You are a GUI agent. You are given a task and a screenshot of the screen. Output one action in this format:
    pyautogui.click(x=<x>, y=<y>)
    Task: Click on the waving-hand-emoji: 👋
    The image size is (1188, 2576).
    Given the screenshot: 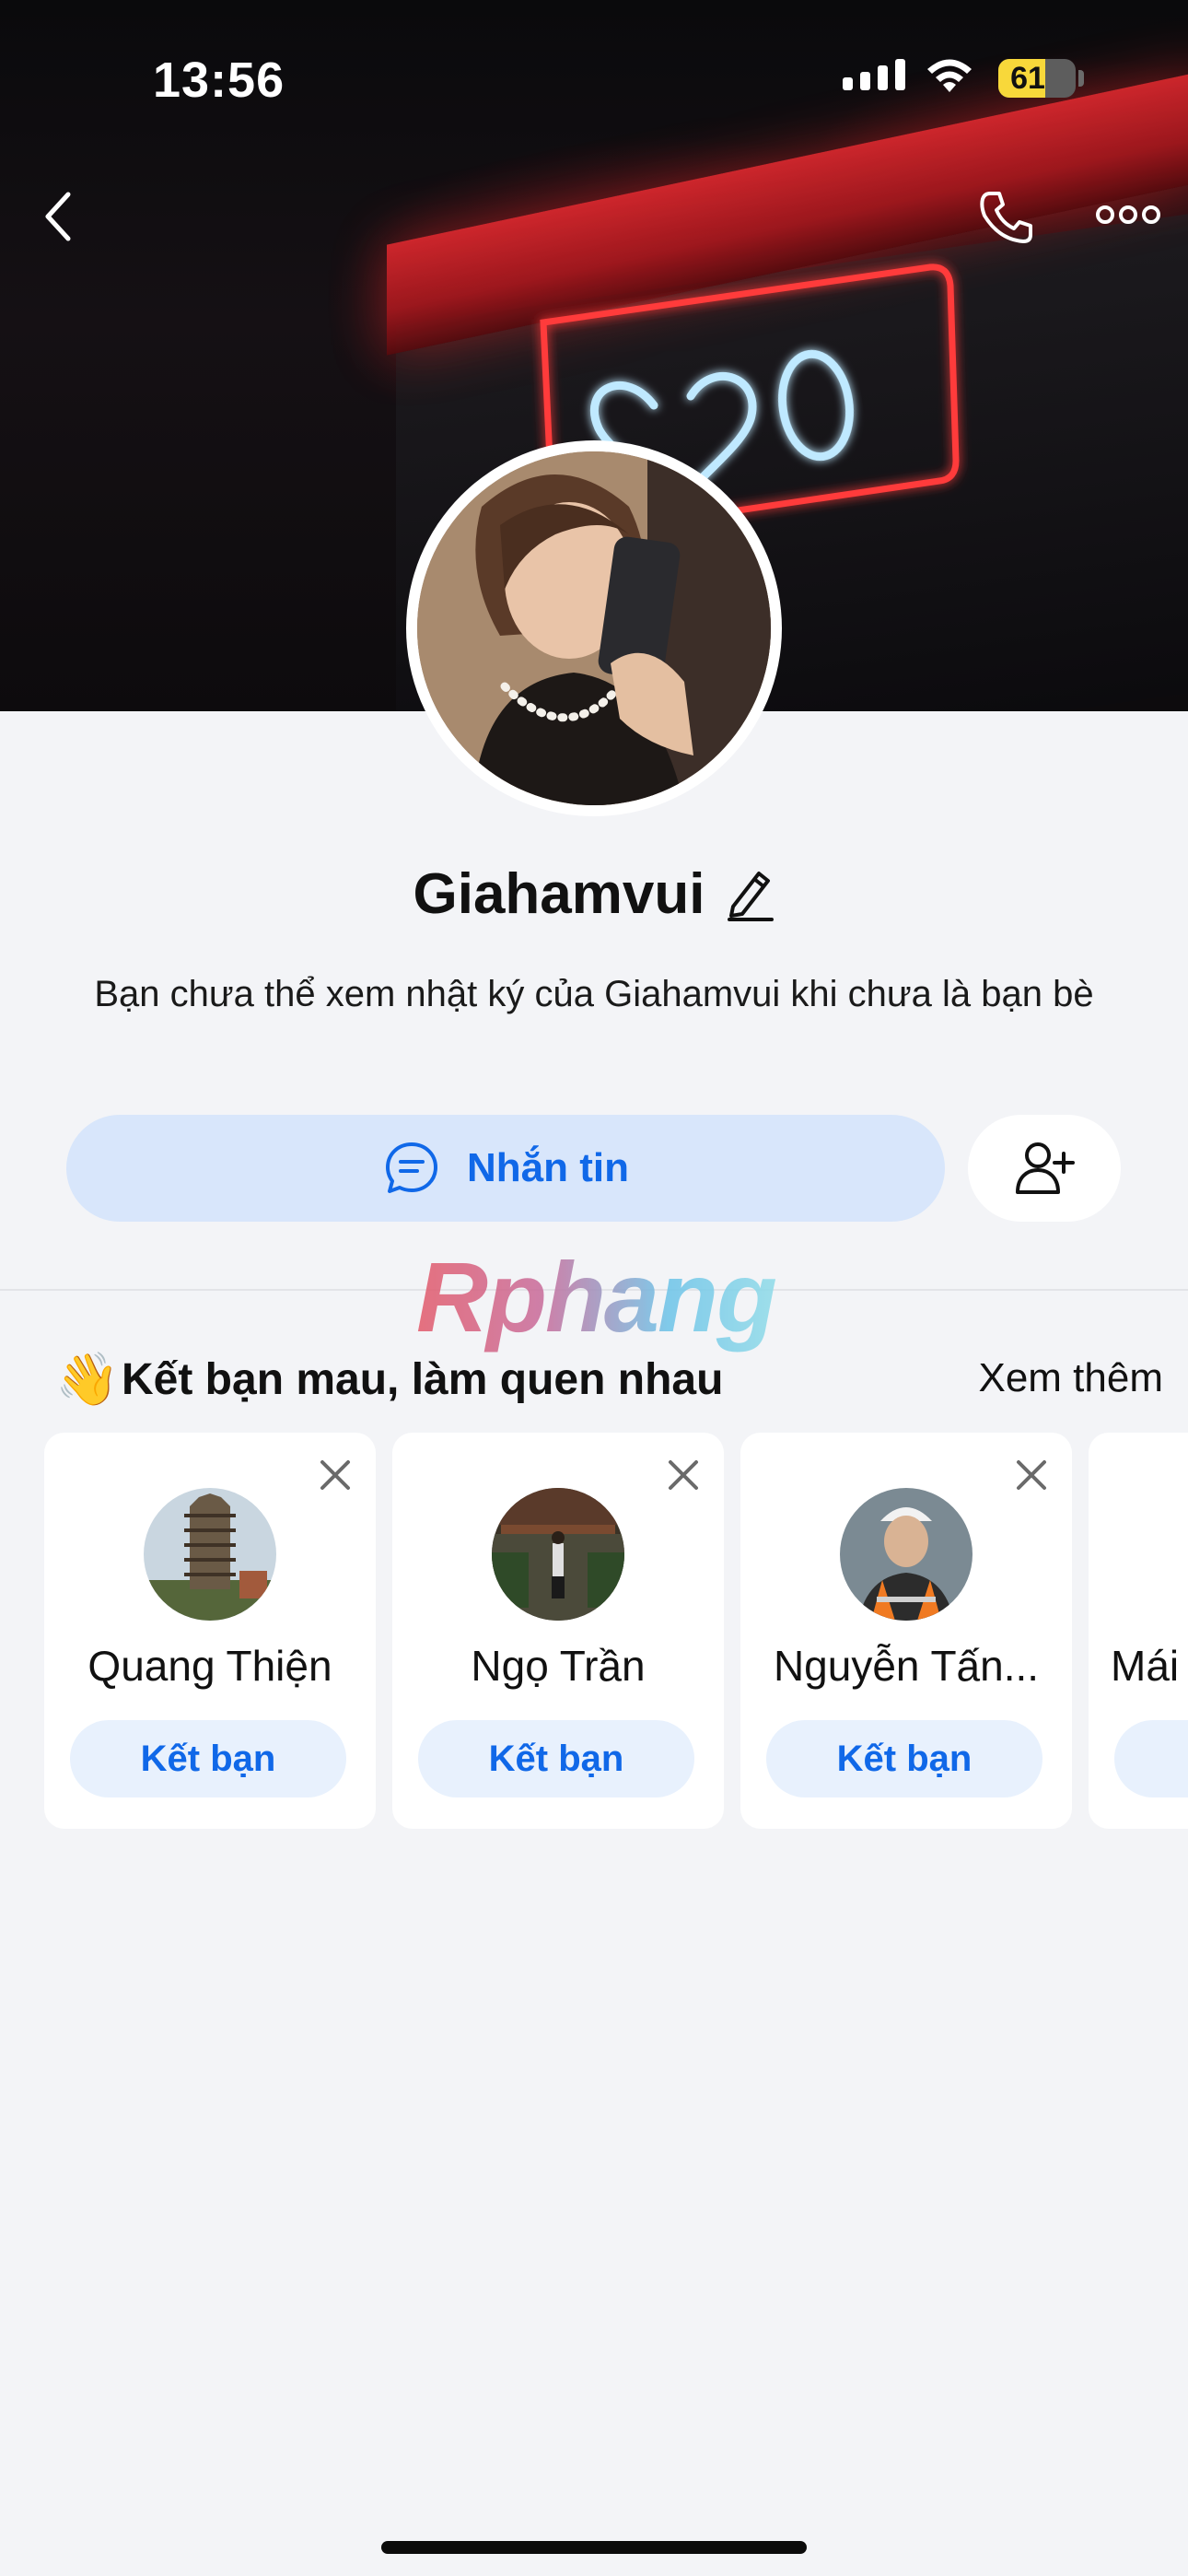 What is the action you would take?
    pyautogui.click(x=87, y=1379)
    